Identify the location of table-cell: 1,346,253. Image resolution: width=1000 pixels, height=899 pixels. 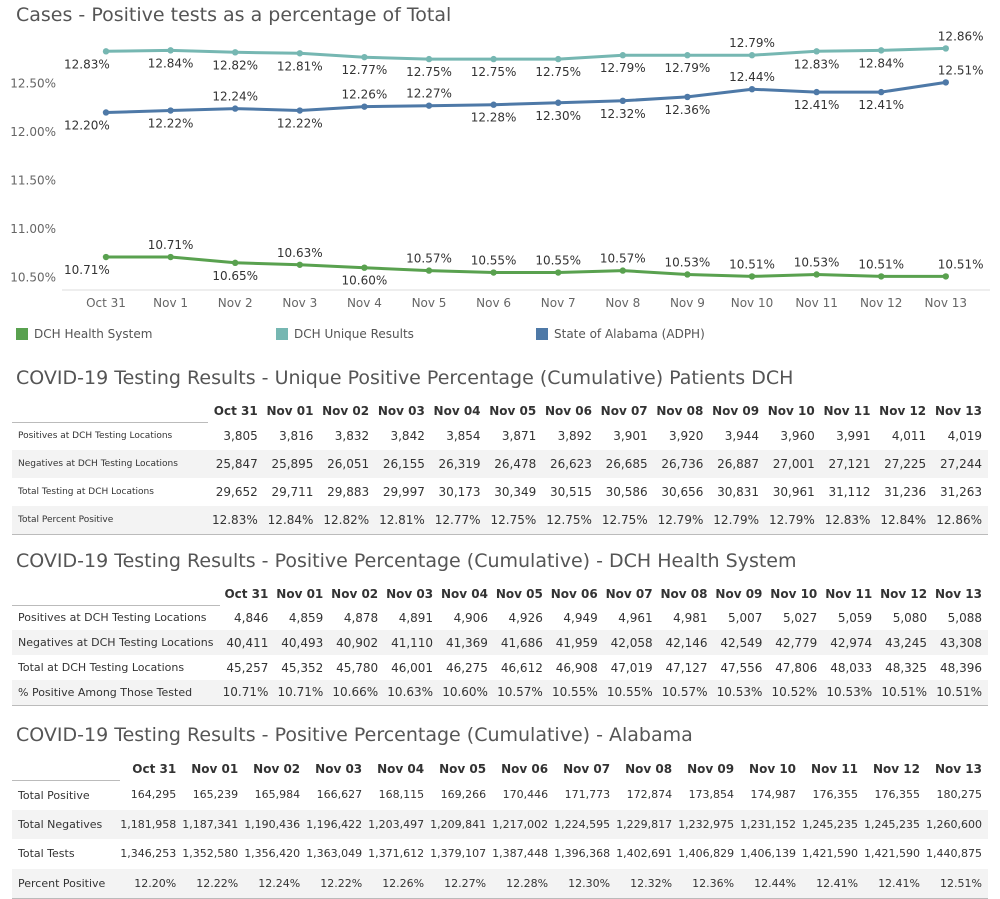
(148, 854).